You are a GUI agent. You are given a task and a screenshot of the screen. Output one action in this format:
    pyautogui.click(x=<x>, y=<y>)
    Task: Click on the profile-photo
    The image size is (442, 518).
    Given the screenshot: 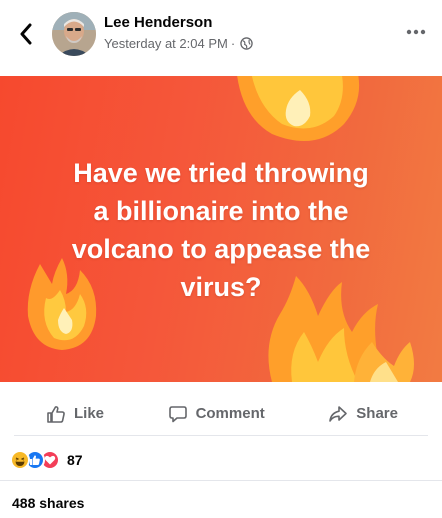 What is the action you would take?
    pyautogui.click(x=74, y=34)
    